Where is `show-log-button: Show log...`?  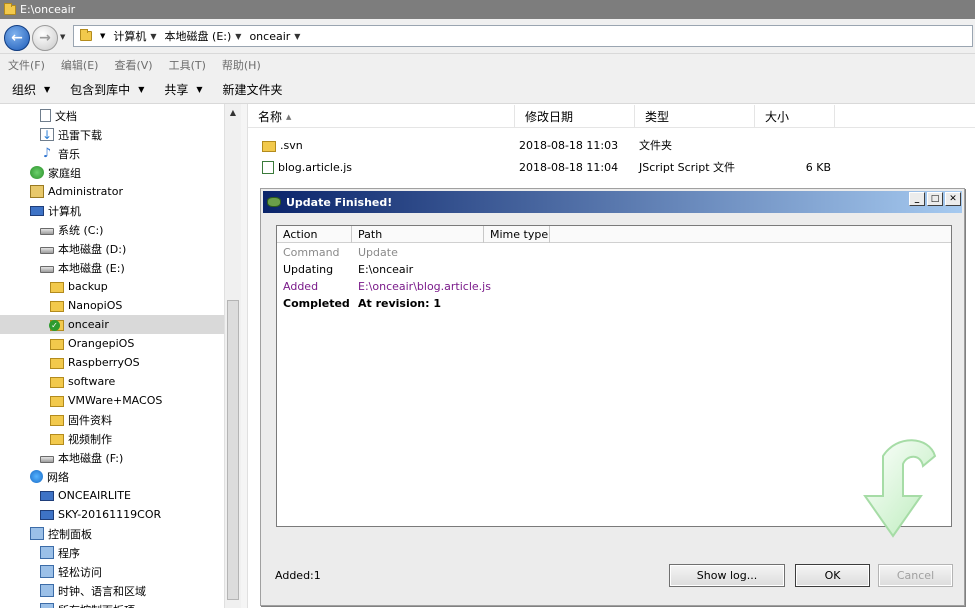 show-log-button: Show log... is located at coordinates (727, 575).